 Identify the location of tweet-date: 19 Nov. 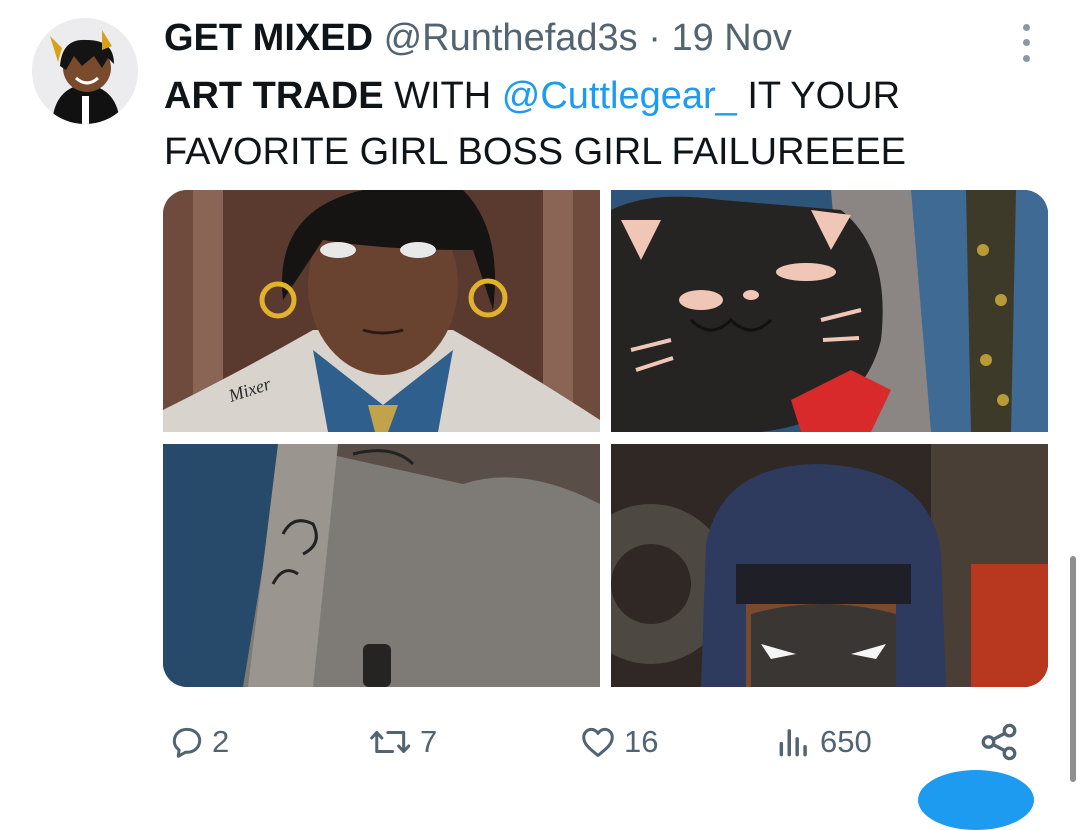
(731, 38).